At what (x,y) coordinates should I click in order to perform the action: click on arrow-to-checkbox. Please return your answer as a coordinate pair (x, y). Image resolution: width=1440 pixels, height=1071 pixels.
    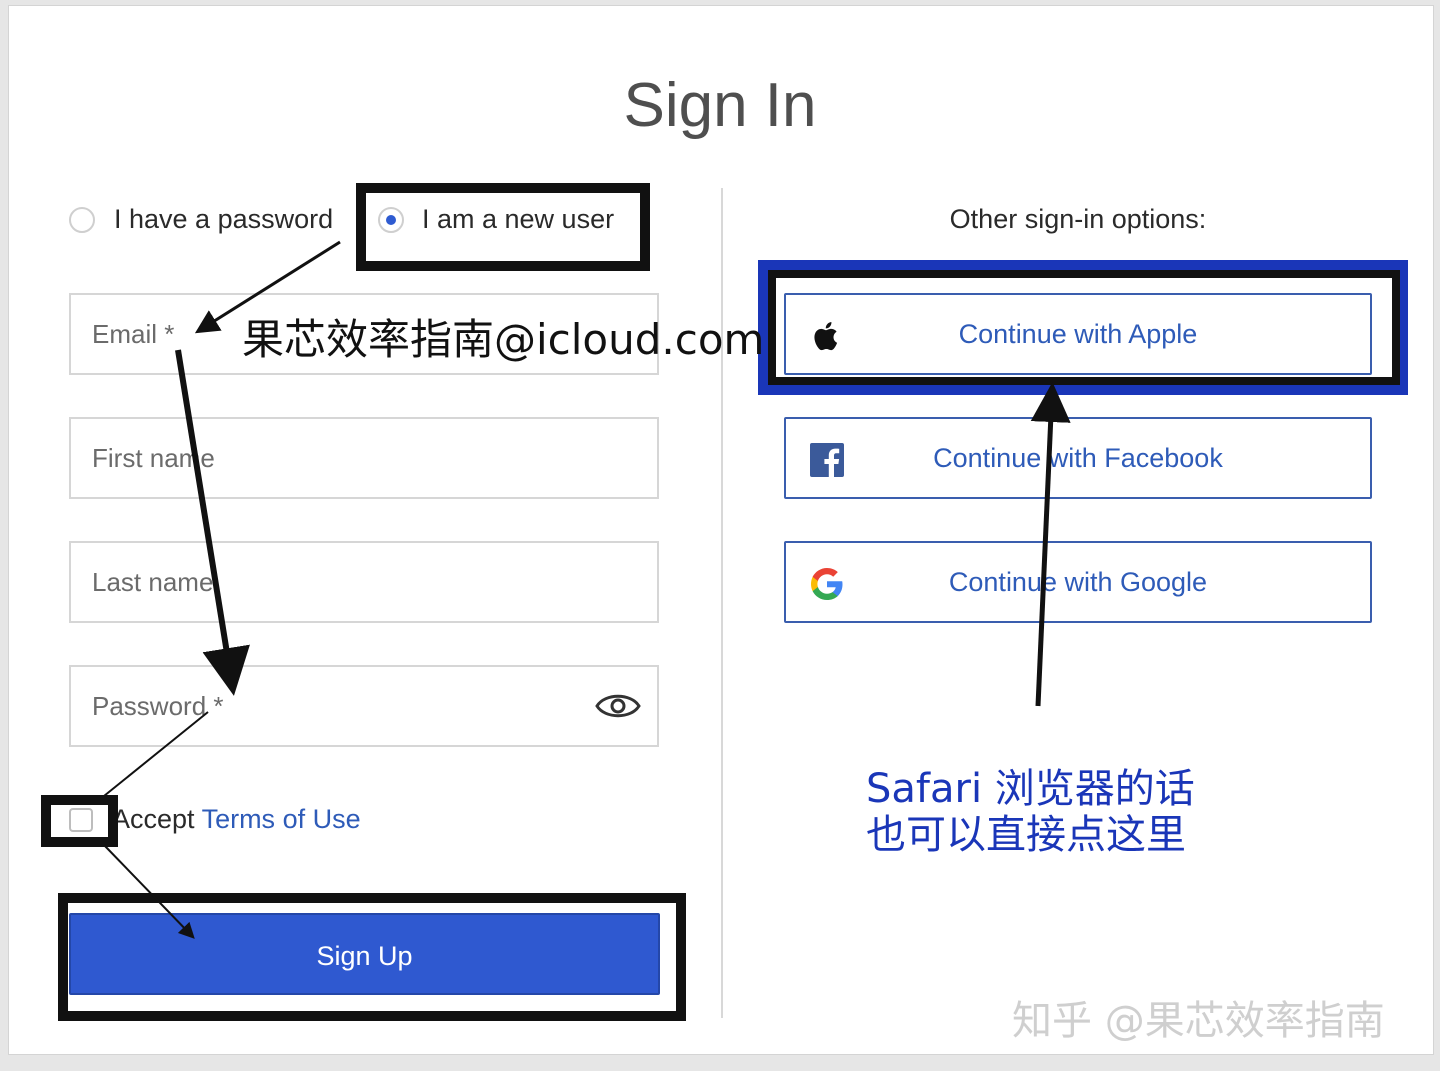
    Looking at the image, I should click on (156, 754).